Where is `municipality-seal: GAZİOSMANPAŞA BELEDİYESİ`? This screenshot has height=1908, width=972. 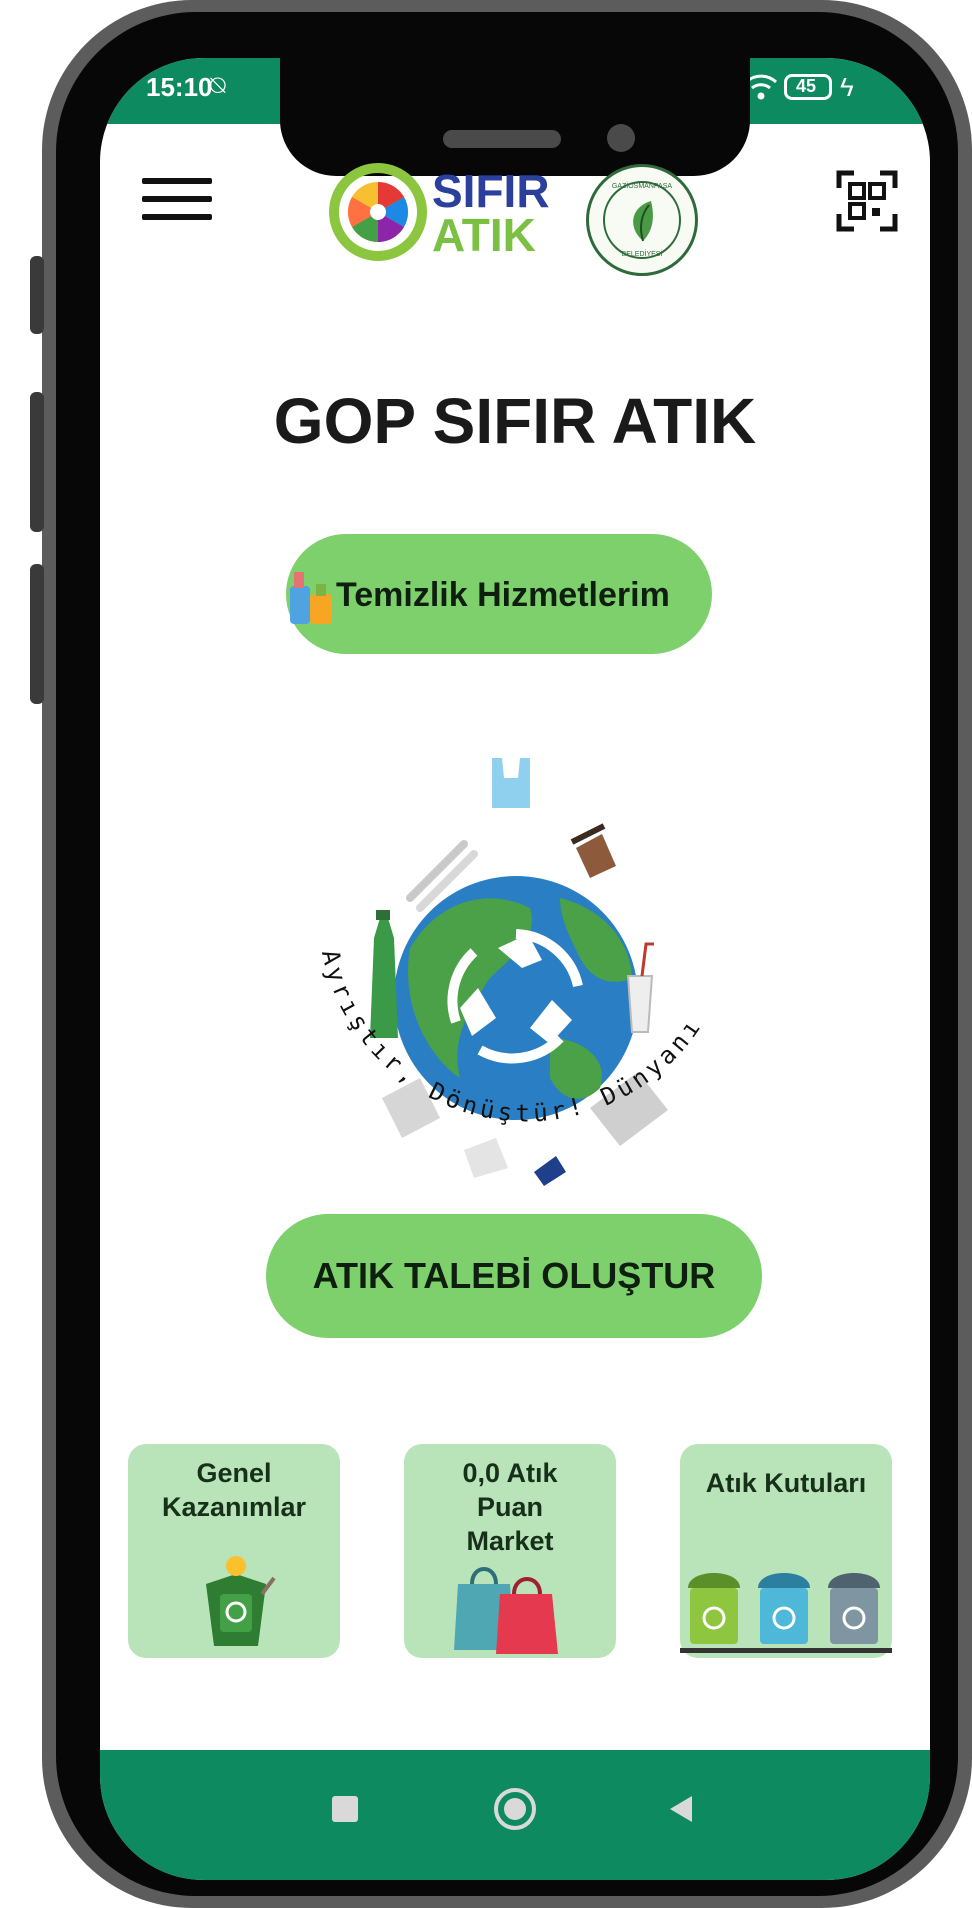
municipality-seal: GAZİOSMANPAŞA BELEDİYESİ is located at coordinates (642, 220).